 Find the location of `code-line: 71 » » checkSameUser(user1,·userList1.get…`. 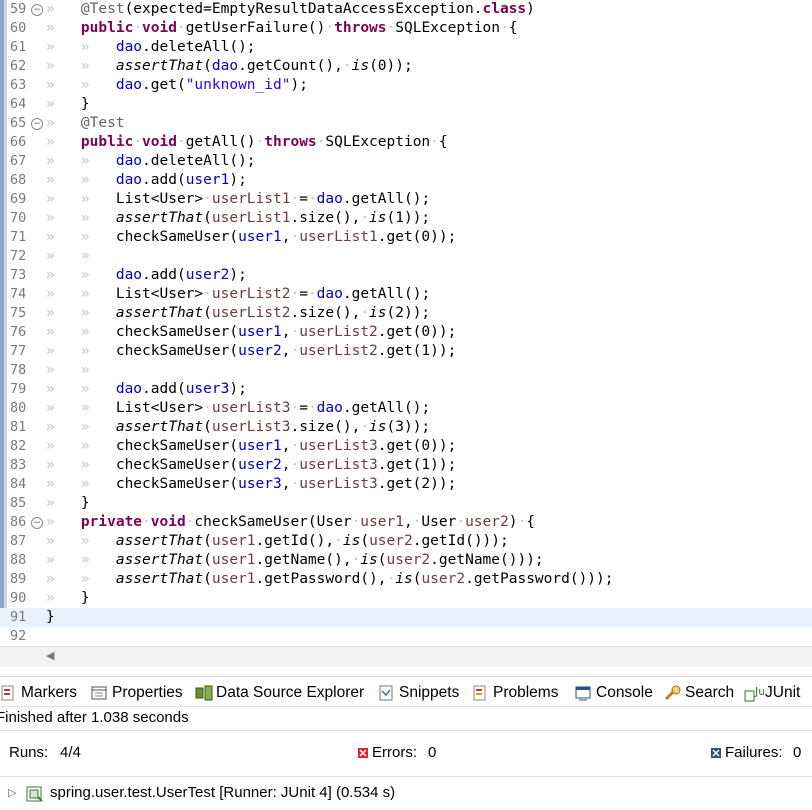

code-line: 71 » » checkSameUser(user1,·userList1.get… is located at coordinates (406, 237).